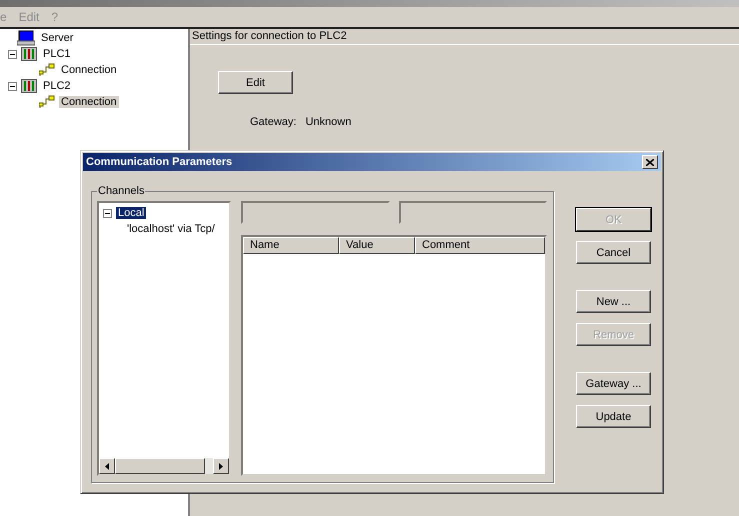  Describe the element at coordinates (464, 37) in the screenshot. I see `panel-header: Settings for connection to PLC2` at that location.